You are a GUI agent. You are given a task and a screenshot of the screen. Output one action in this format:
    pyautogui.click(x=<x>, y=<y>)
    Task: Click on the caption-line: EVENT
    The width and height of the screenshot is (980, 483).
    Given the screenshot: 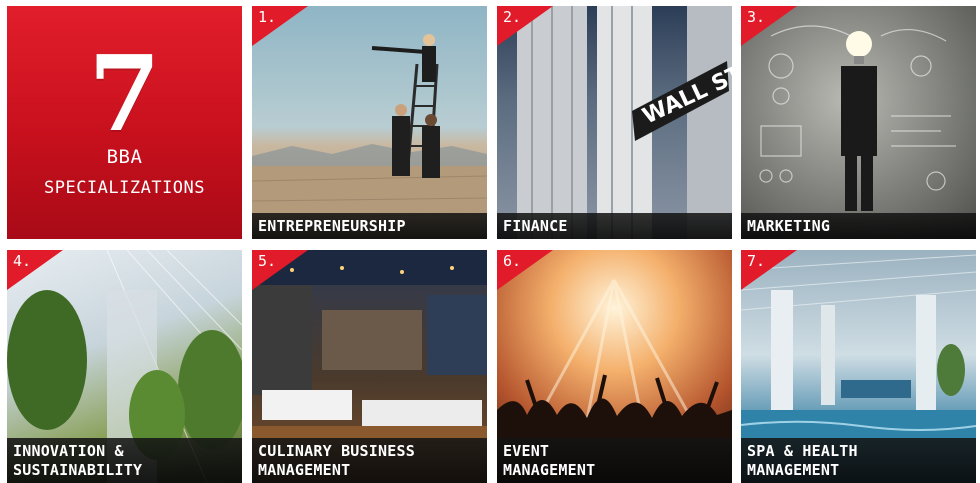 What is the action you would take?
    pyautogui.click(x=526, y=451)
    